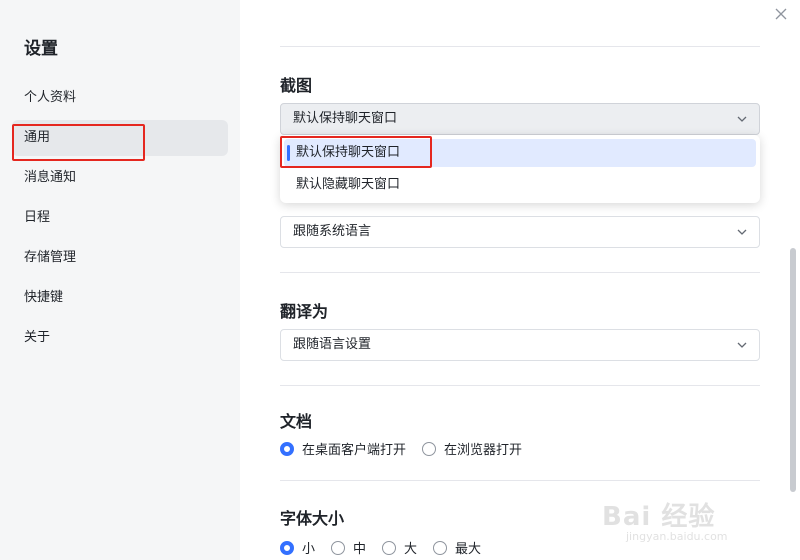 This screenshot has width=800, height=560. What do you see at coordinates (348, 184) in the screenshot?
I see `dropdown-option-label: 默认隐藏聊天窗口` at bounding box center [348, 184].